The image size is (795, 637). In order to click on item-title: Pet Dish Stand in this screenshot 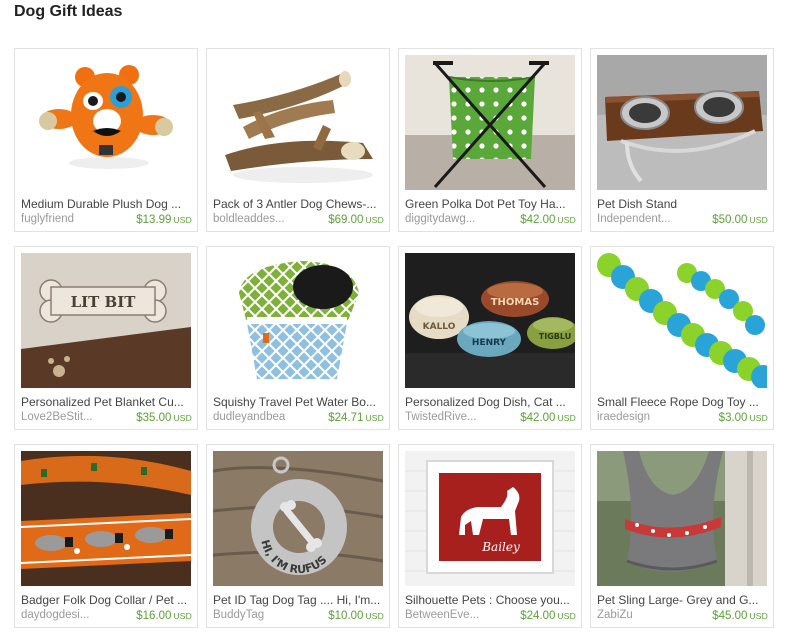, I will do `click(683, 204)`.